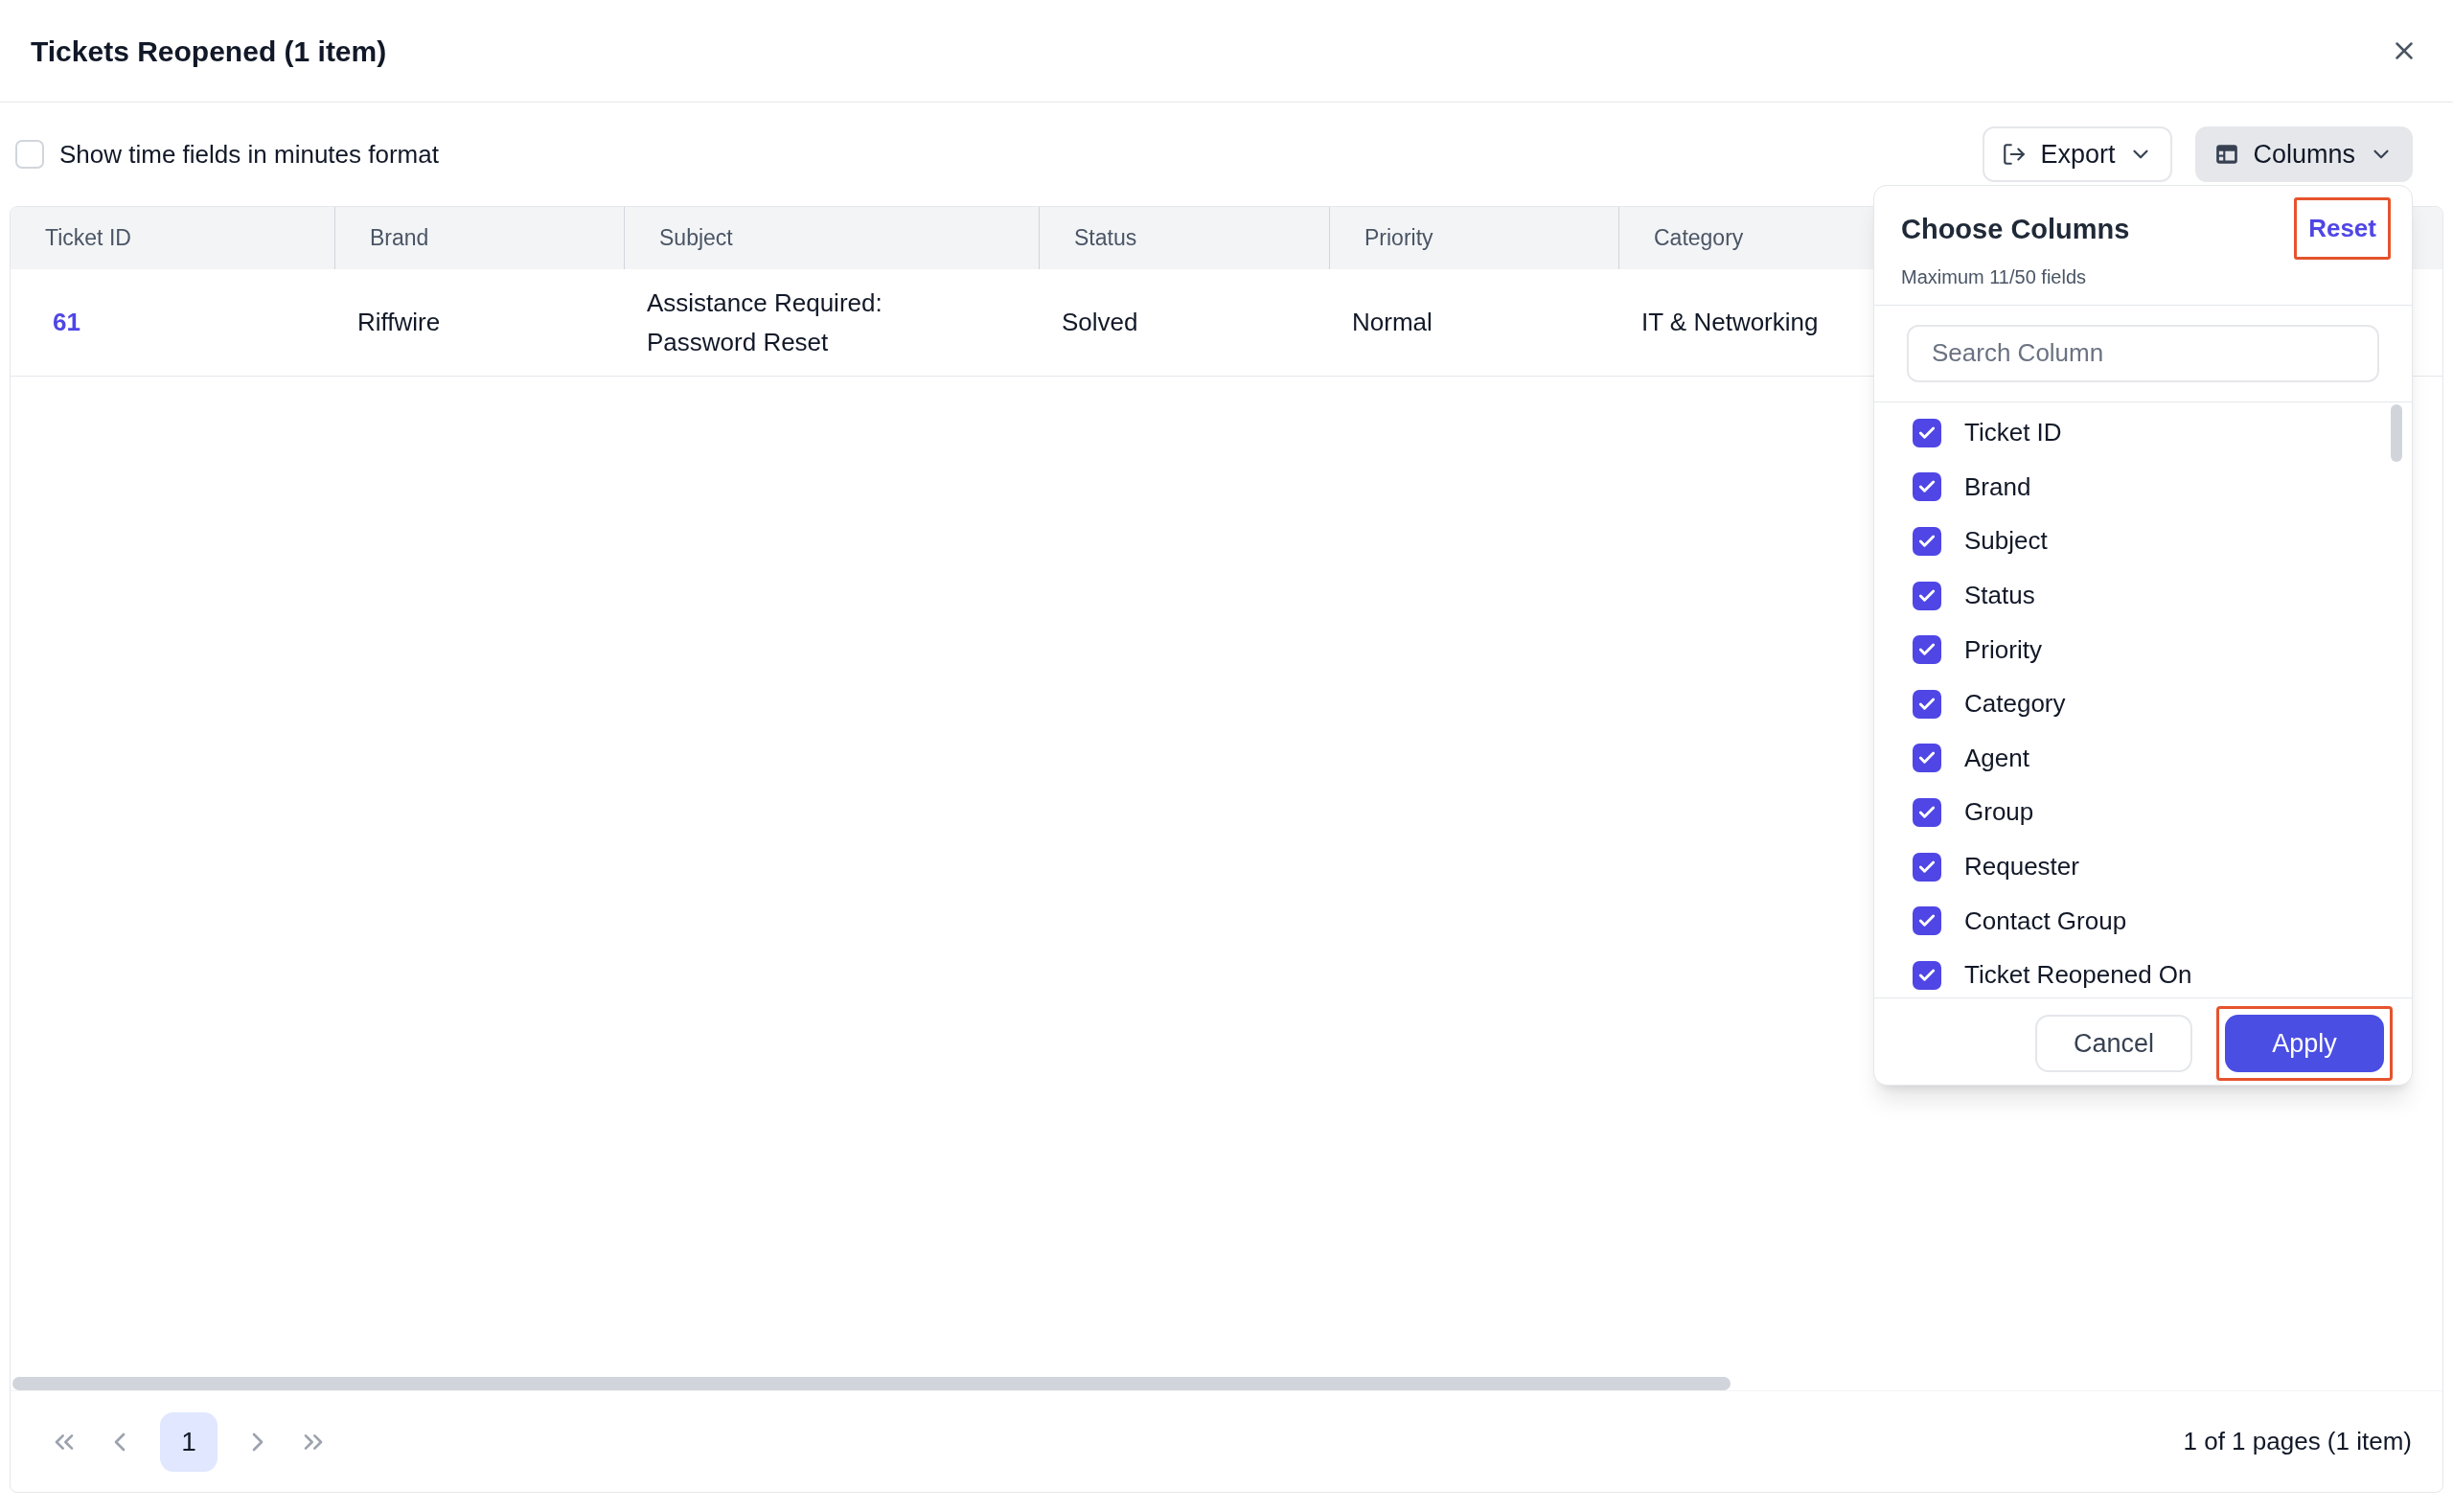 This screenshot has height=1512, width=2453. Describe the element at coordinates (2022, 867) in the screenshot. I see `column-option-label: Requester` at that location.